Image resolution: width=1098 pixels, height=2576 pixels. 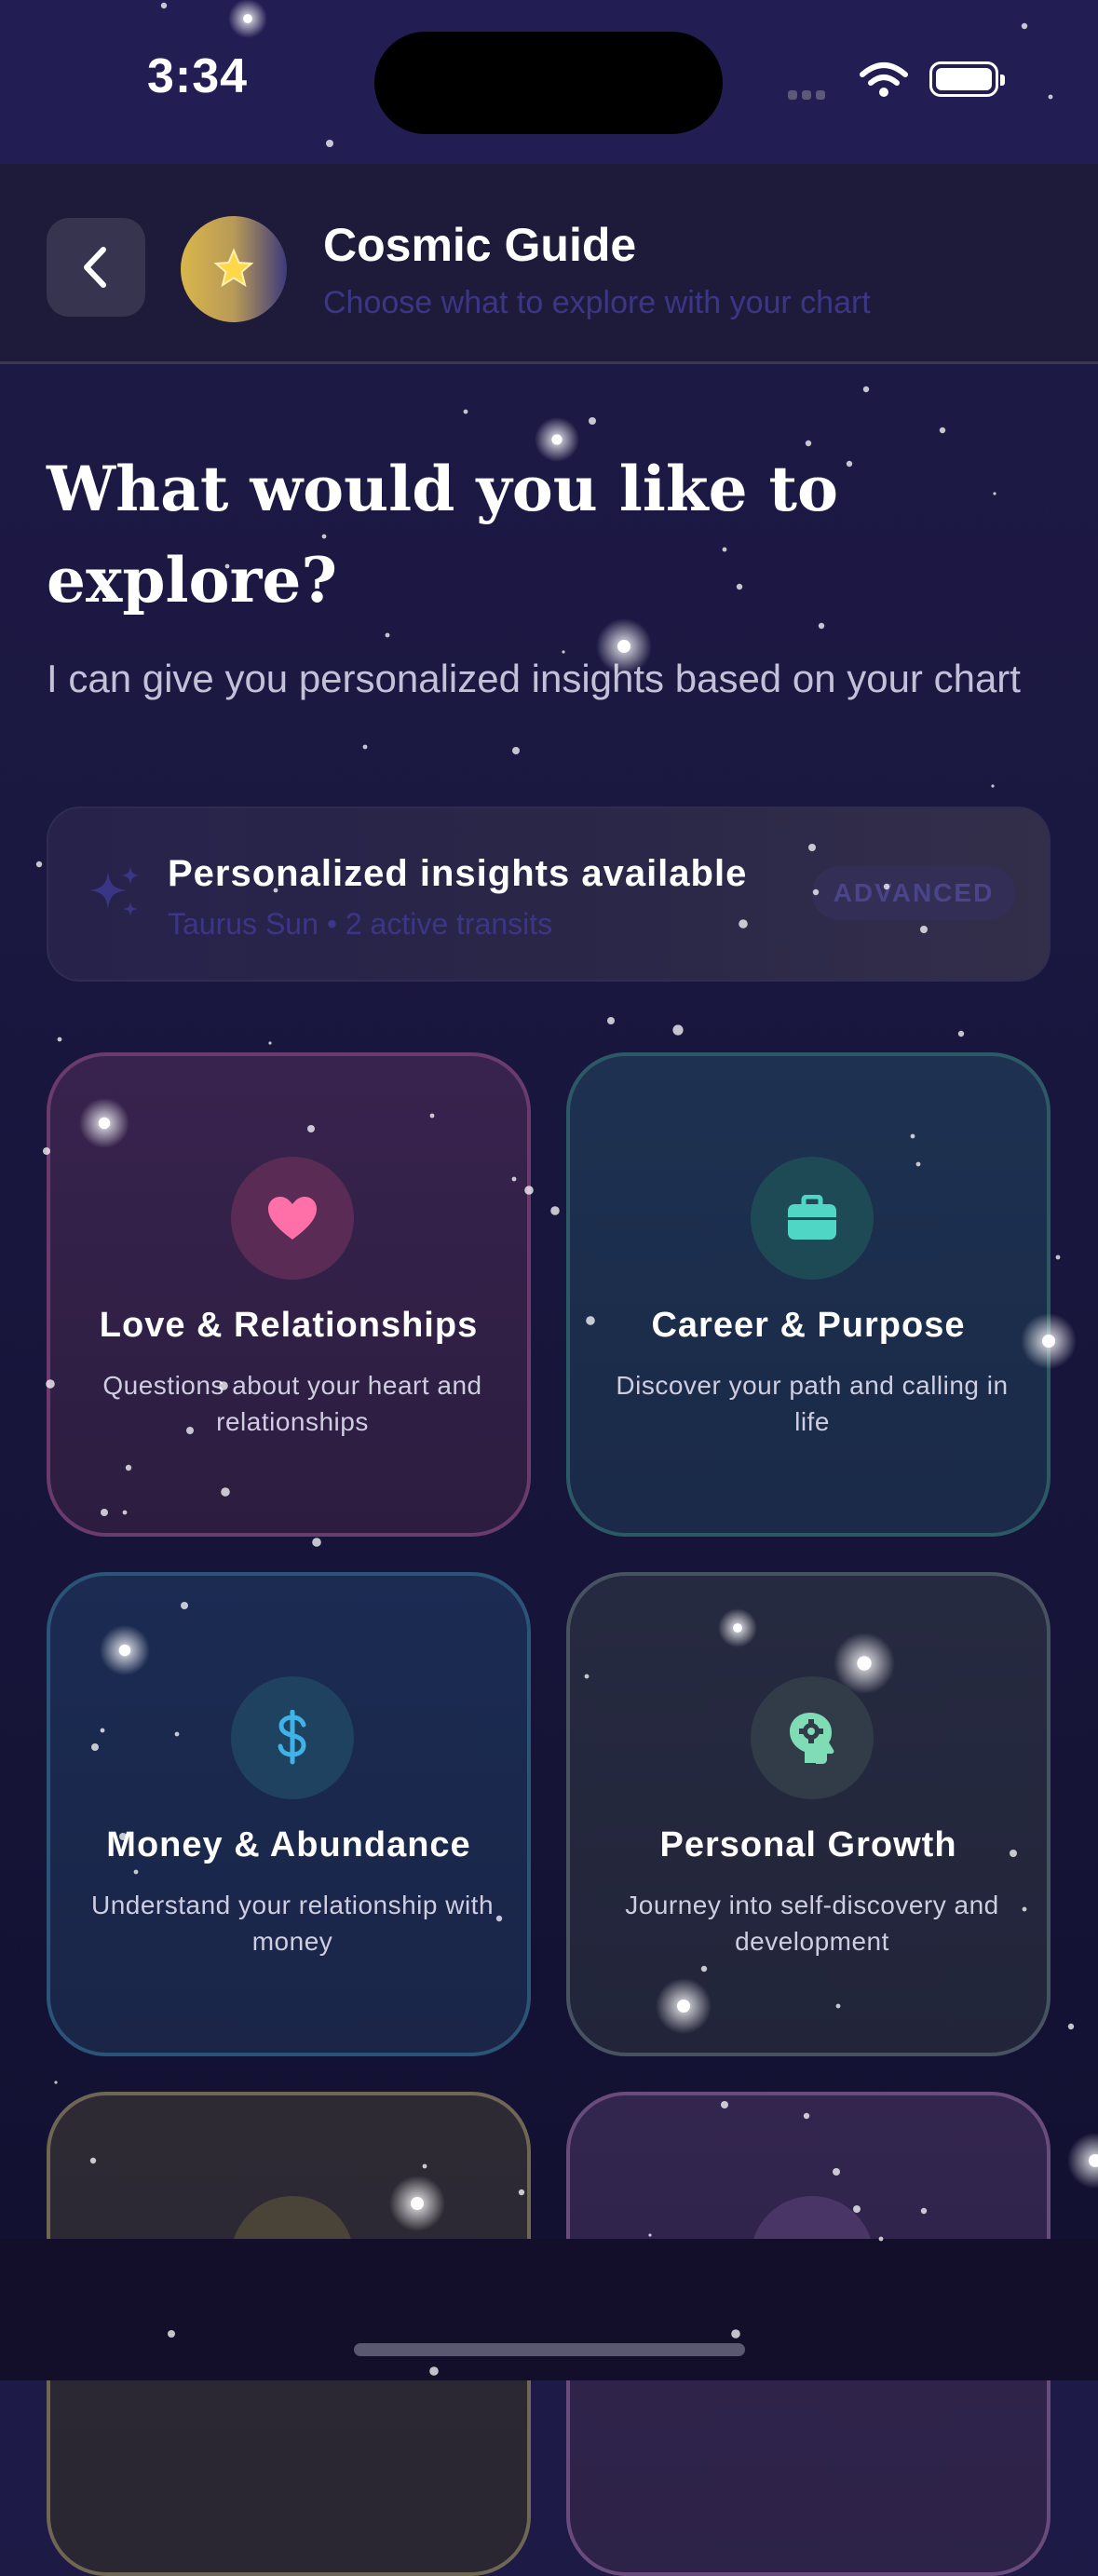 What do you see at coordinates (288, 1844) in the screenshot?
I see `topic-title: Money & Abundance` at bounding box center [288, 1844].